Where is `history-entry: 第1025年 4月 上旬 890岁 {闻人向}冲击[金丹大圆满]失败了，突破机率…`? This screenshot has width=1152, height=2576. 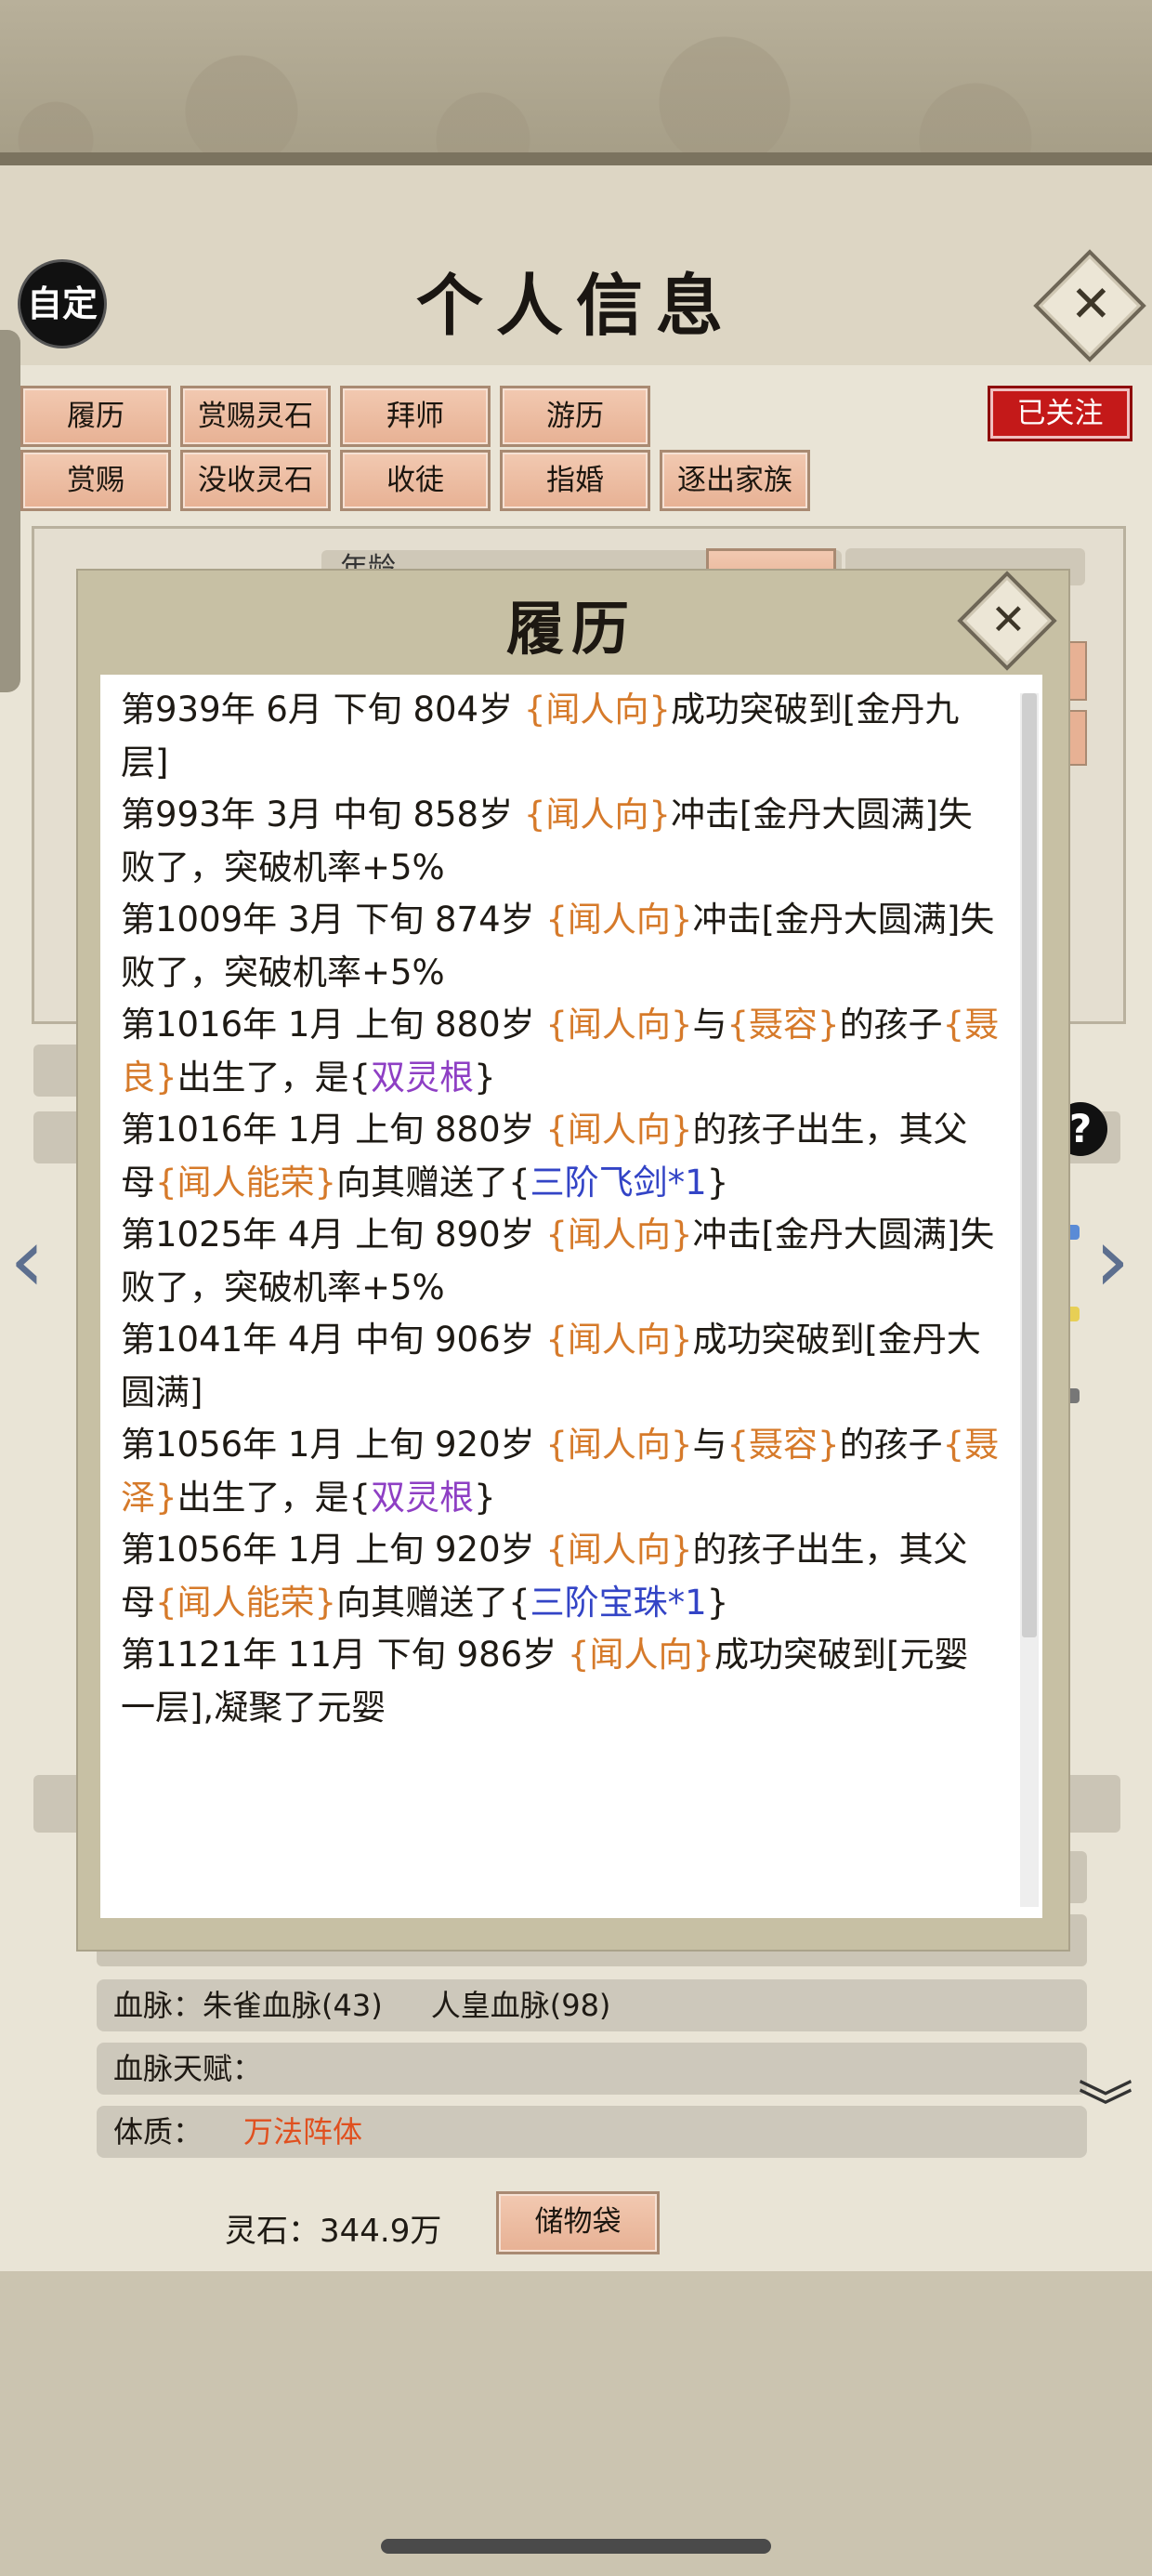
history-entry: 第1025年 4月 上旬 890岁 {闻人向}冲击[金丹大圆满]失败了，突破机率… is located at coordinates (561, 1261).